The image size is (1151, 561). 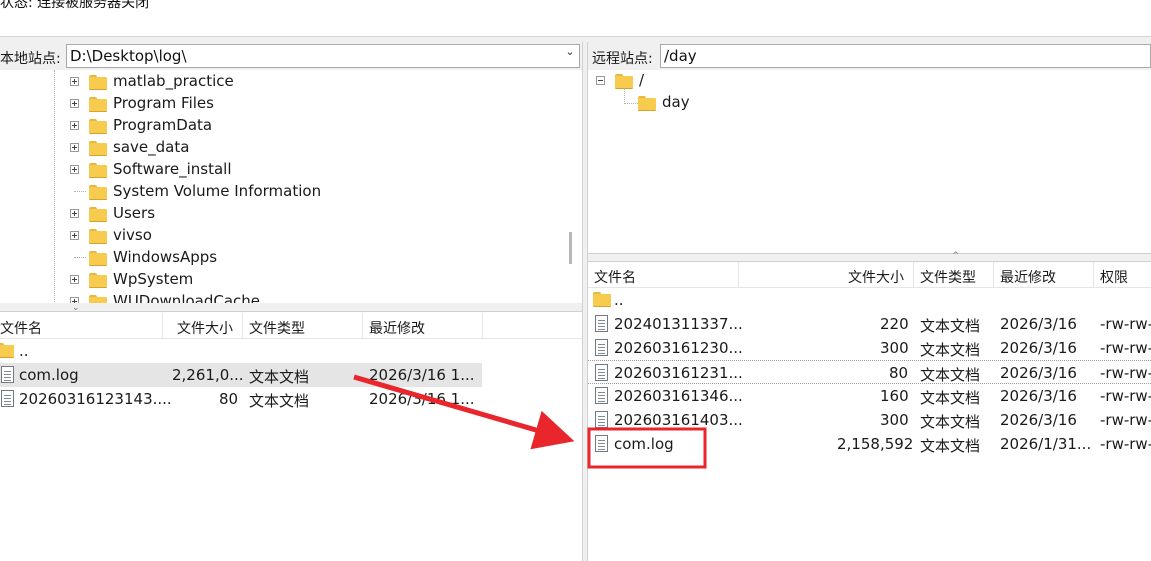 What do you see at coordinates (647, 448) in the screenshot?
I see `highlight-box` at bounding box center [647, 448].